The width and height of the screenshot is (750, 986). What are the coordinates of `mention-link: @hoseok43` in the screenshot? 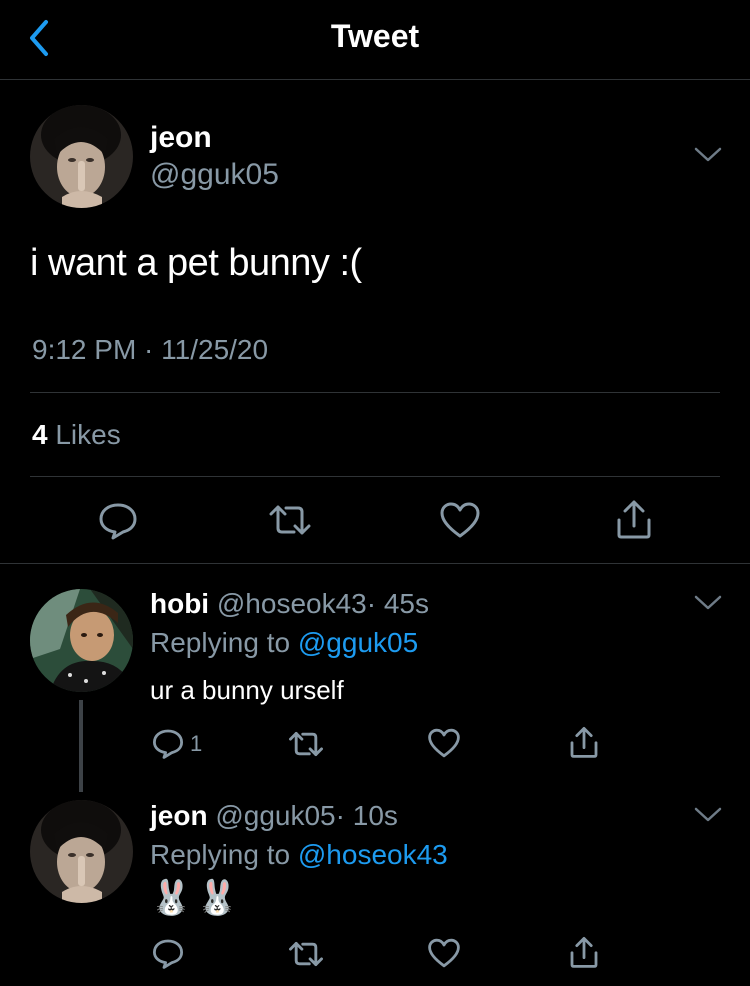 It's located at (373, 854).